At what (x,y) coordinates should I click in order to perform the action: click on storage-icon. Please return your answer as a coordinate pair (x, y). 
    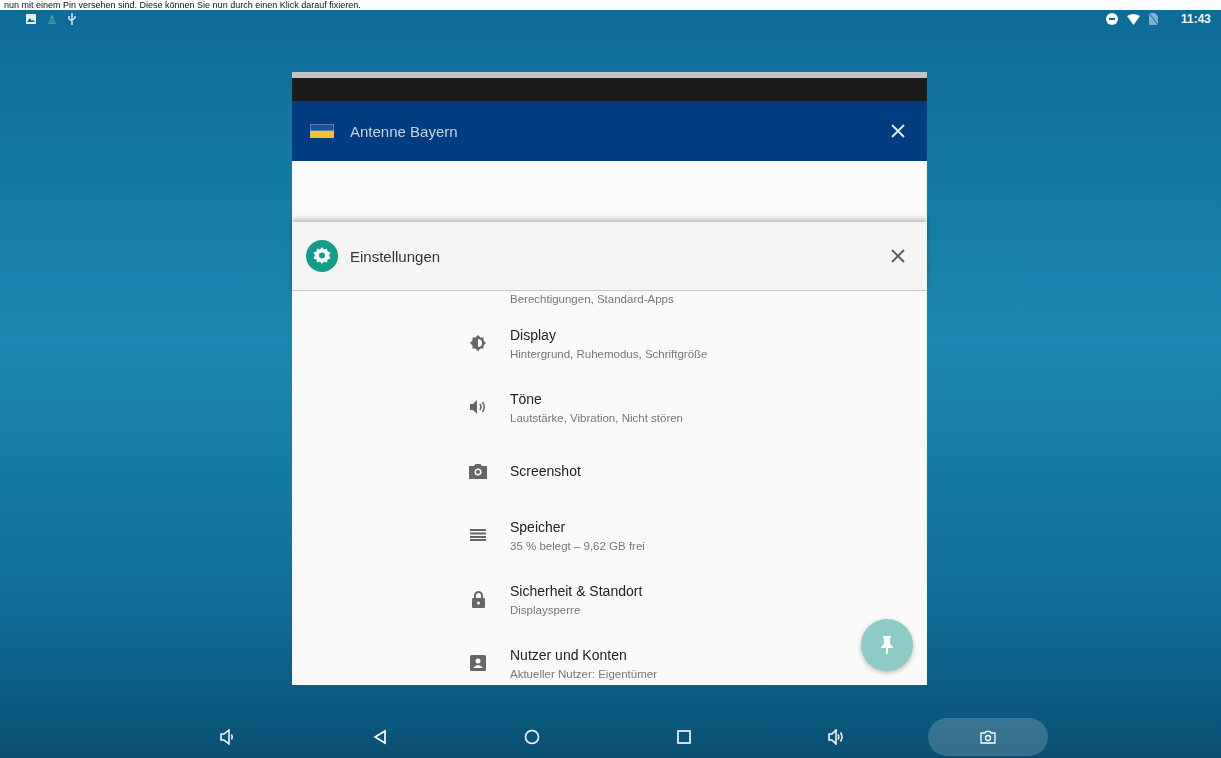
    Looking at the image, I should click on (478, 535).